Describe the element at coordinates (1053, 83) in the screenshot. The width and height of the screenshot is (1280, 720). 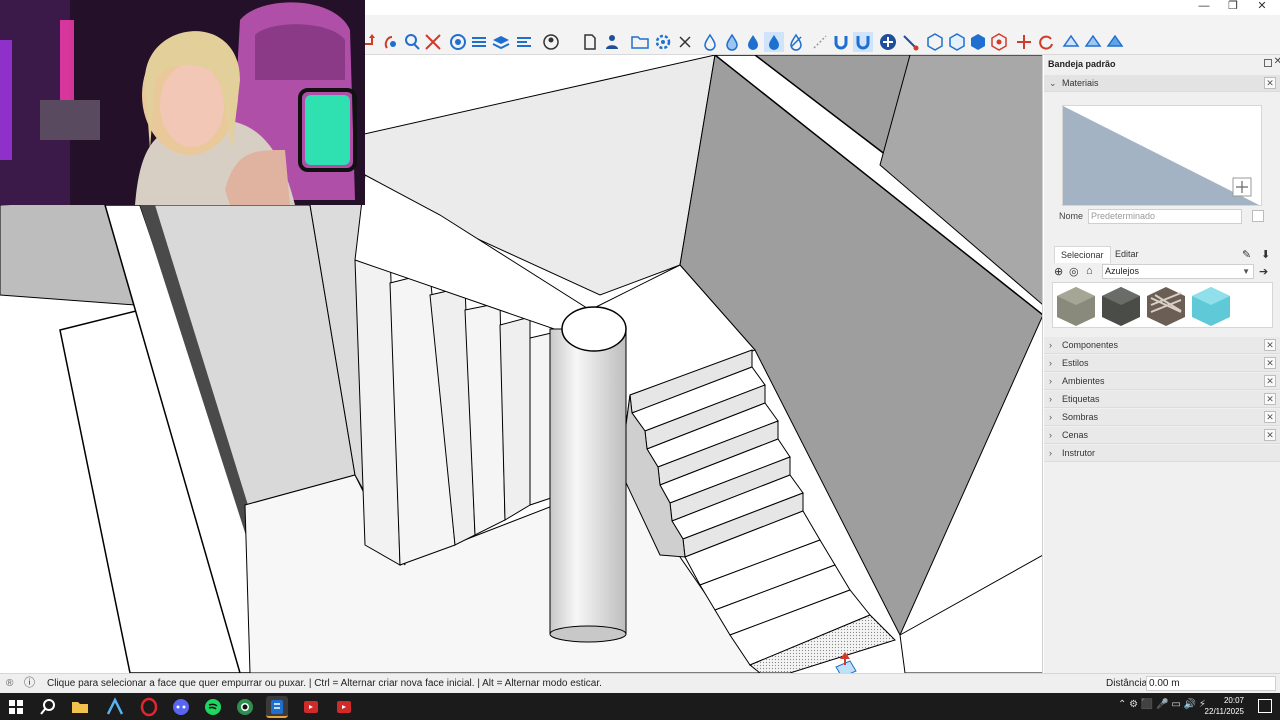
I see `chevron-down-icon: ⌄` at that location.